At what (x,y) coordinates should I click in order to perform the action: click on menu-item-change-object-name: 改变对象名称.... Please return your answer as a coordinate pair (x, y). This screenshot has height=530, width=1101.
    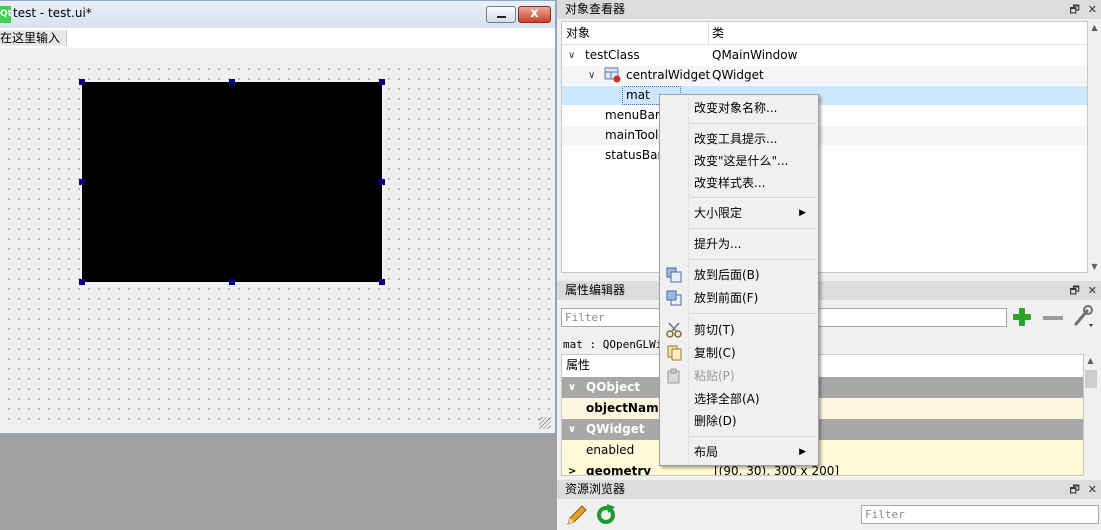
    Looking at the image, I should click on (739, 108).